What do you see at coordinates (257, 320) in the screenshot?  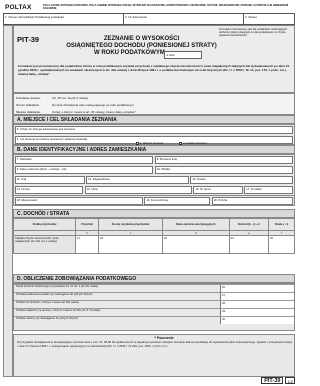 I see `tax-due-field: 30.` at bounding box center [257, 320].